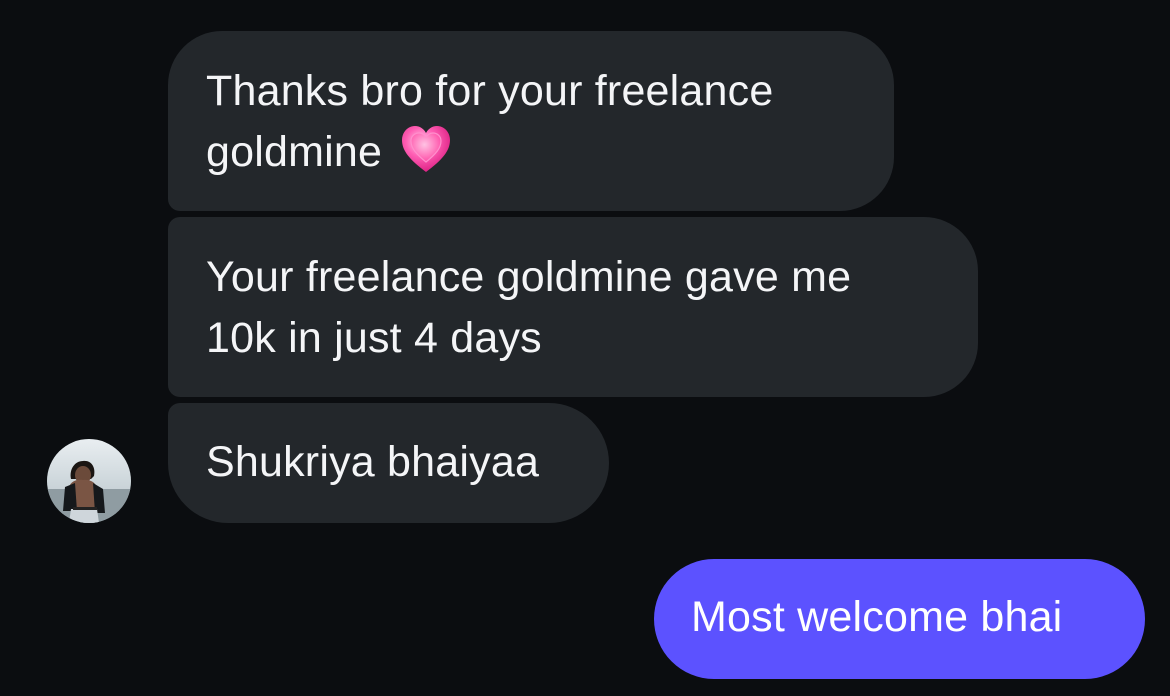 This screenshot has height=696, width=1170. I want to click on message-text-line: Most welcome bhai, so click(877, 617).